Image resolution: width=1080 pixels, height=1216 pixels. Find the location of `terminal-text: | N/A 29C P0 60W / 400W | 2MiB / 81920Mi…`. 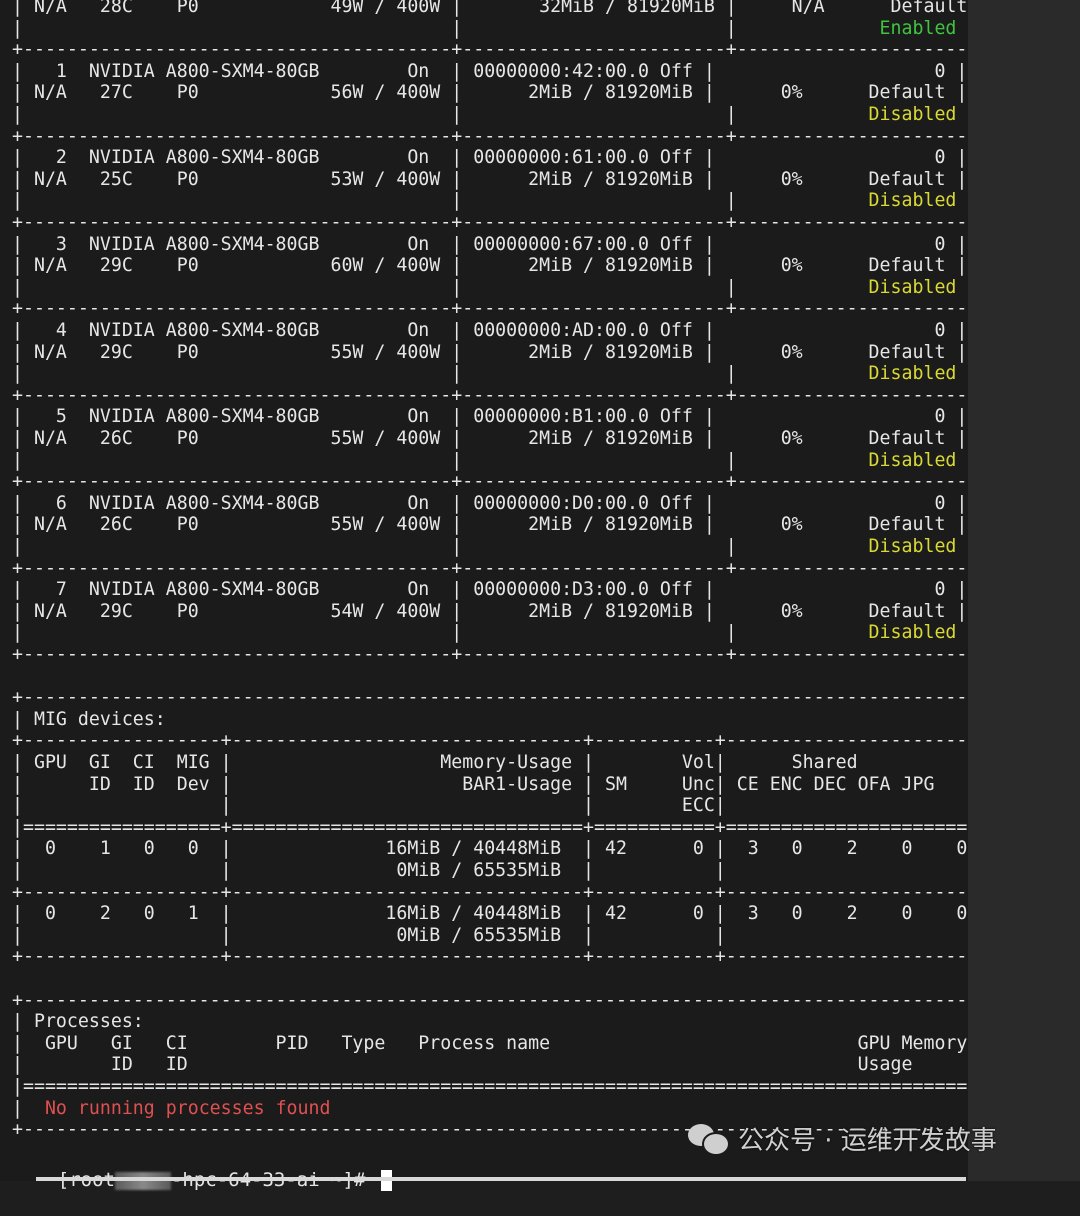

terminal-text: | N/A 29C P0 60W / 400W | 2MiB / 81920Mi… is located at coordinates (490, 265).